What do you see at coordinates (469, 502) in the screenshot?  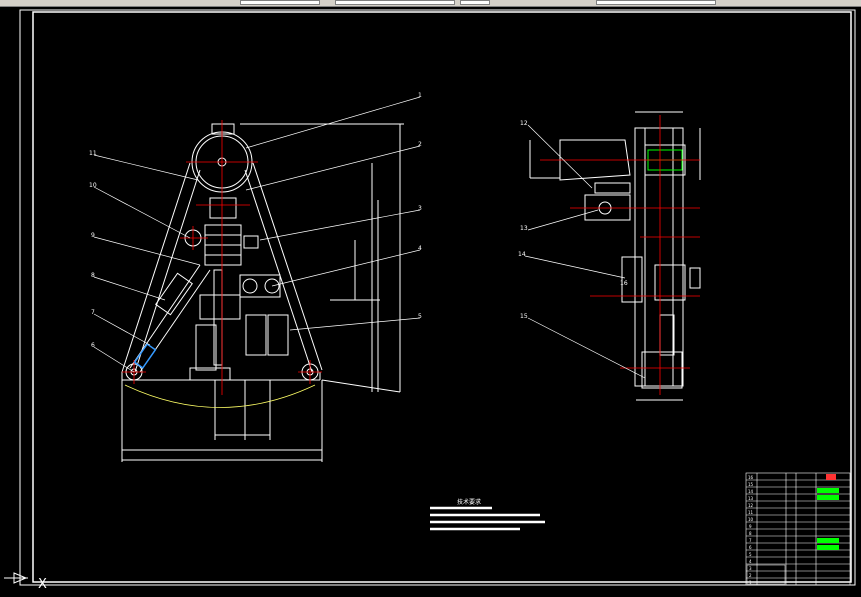 I see `technical-notes-title: 技术要求` at bounding box center [469, 502].